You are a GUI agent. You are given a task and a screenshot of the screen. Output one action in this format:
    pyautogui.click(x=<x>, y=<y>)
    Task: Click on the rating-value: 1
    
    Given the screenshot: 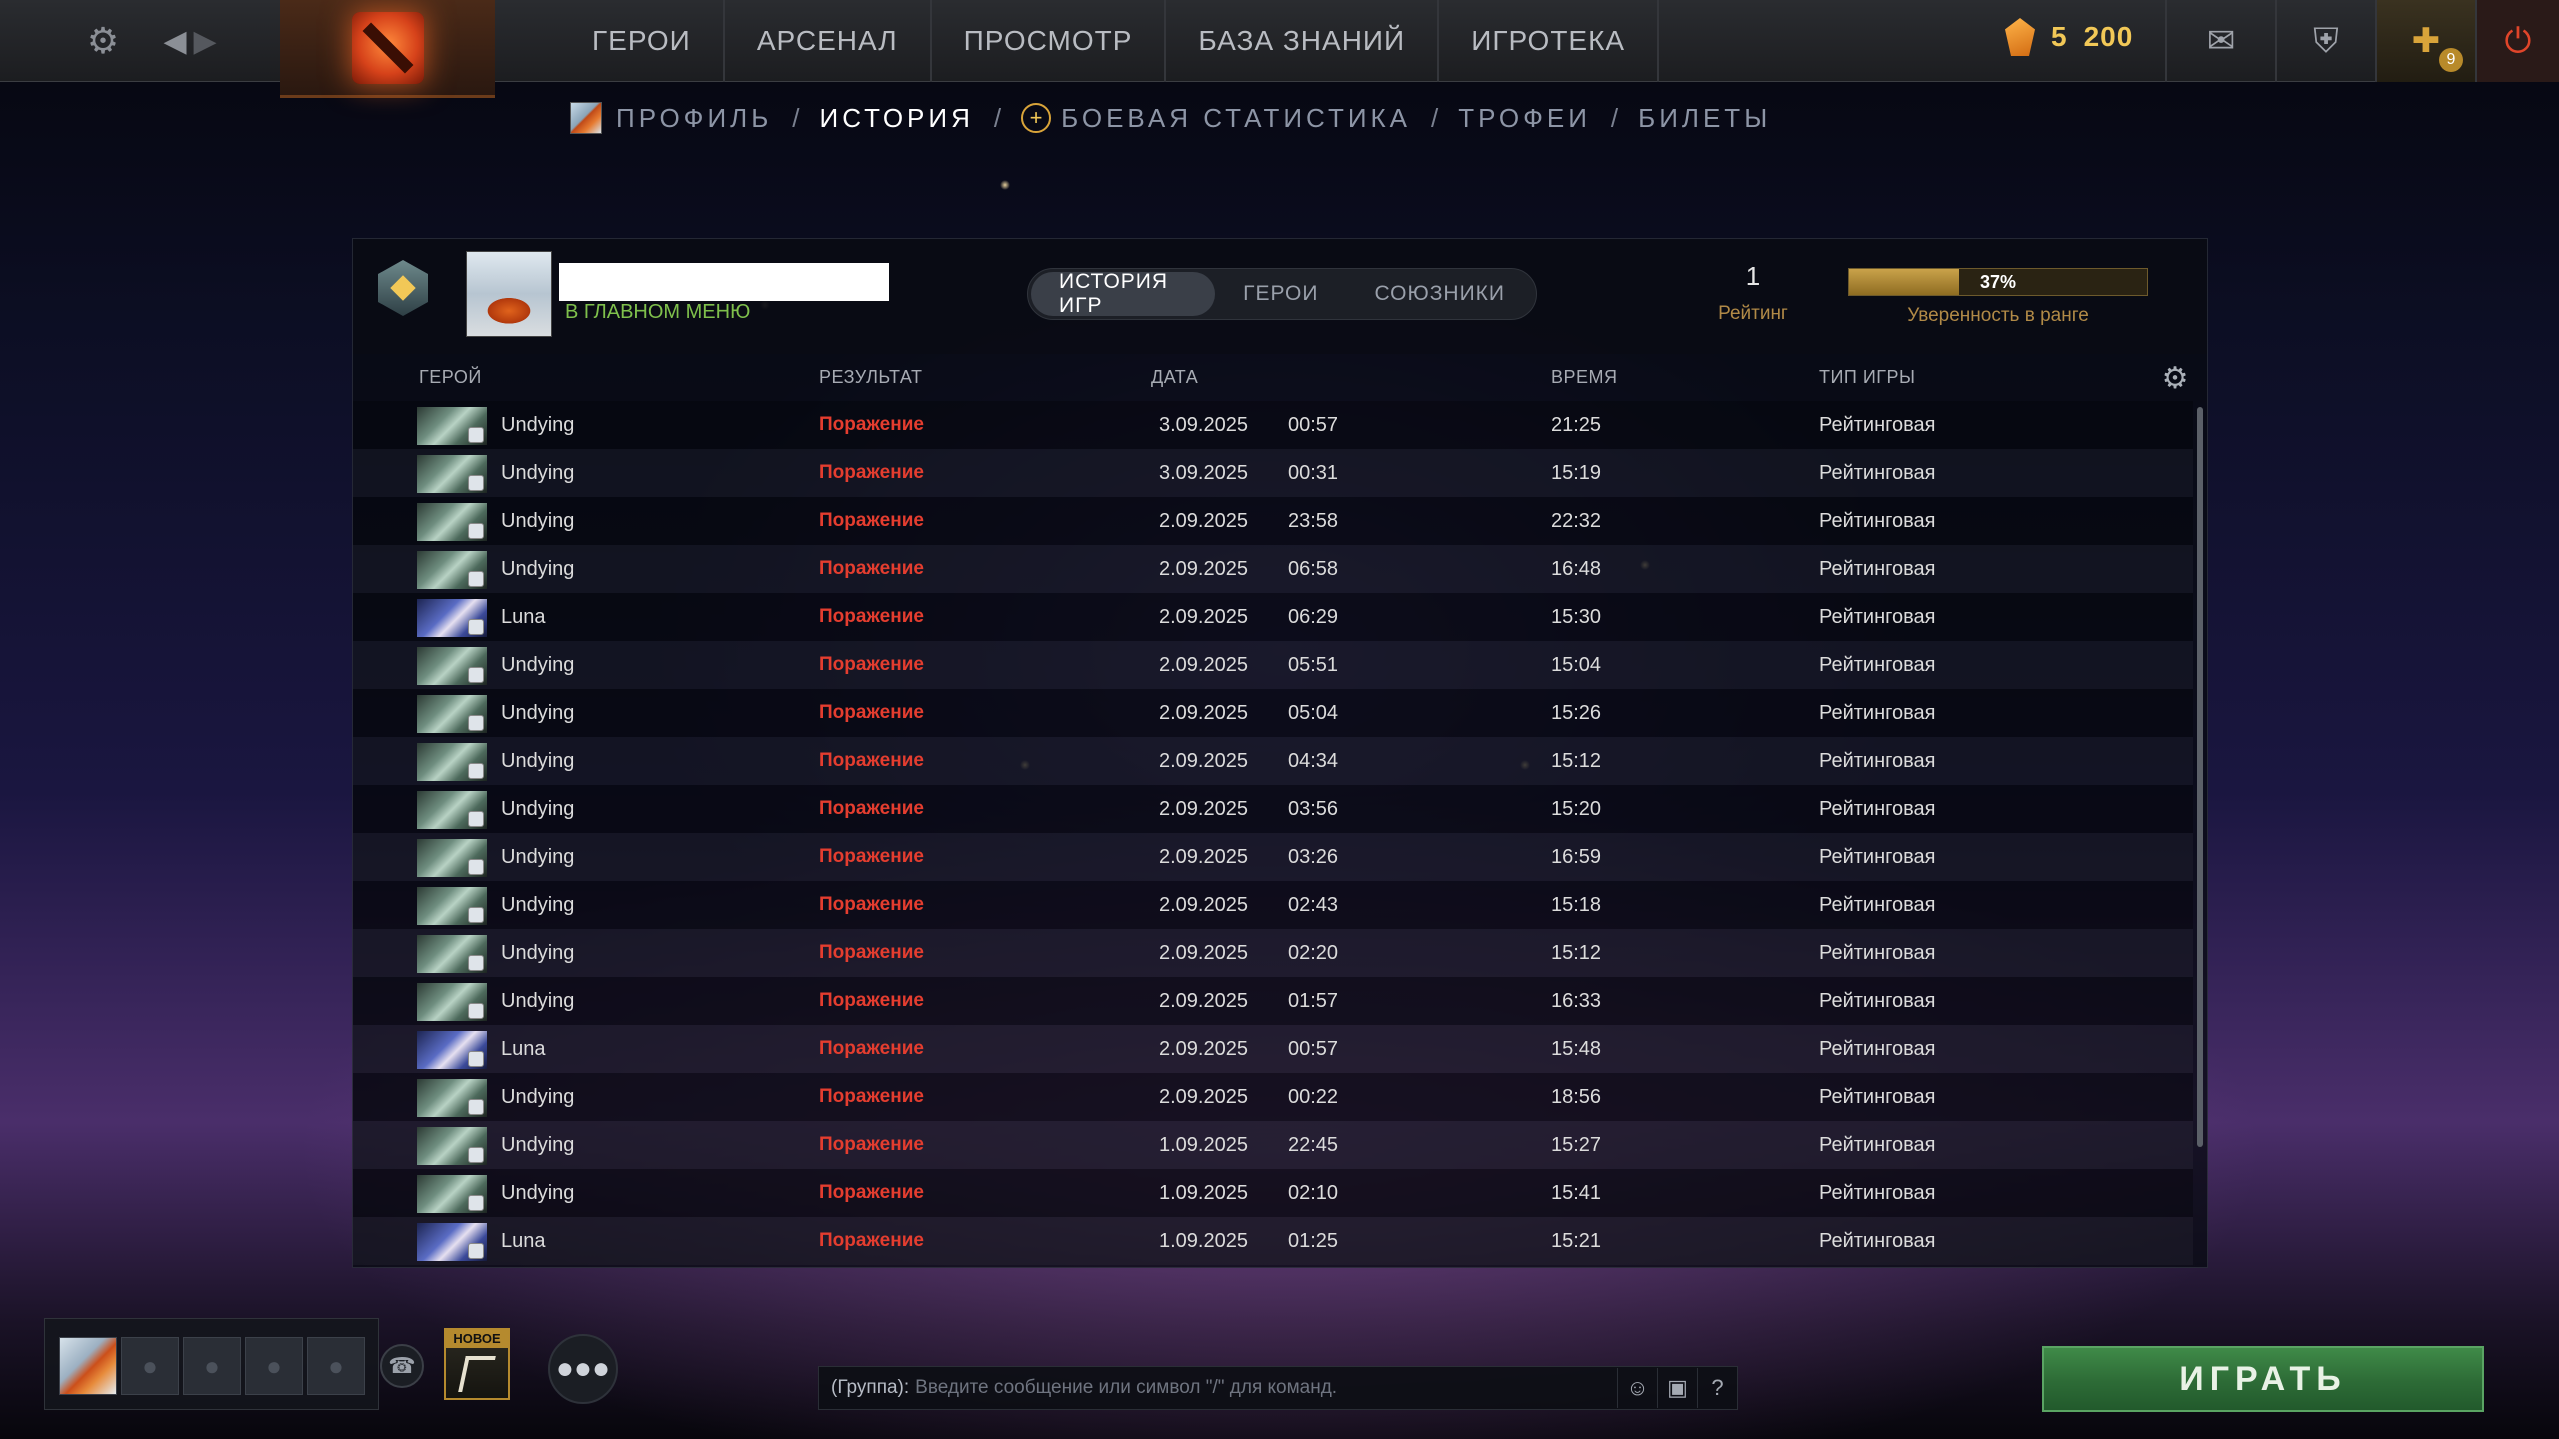 What is the action you would take?
    pyautogui.click(x=1753, y=276)
    